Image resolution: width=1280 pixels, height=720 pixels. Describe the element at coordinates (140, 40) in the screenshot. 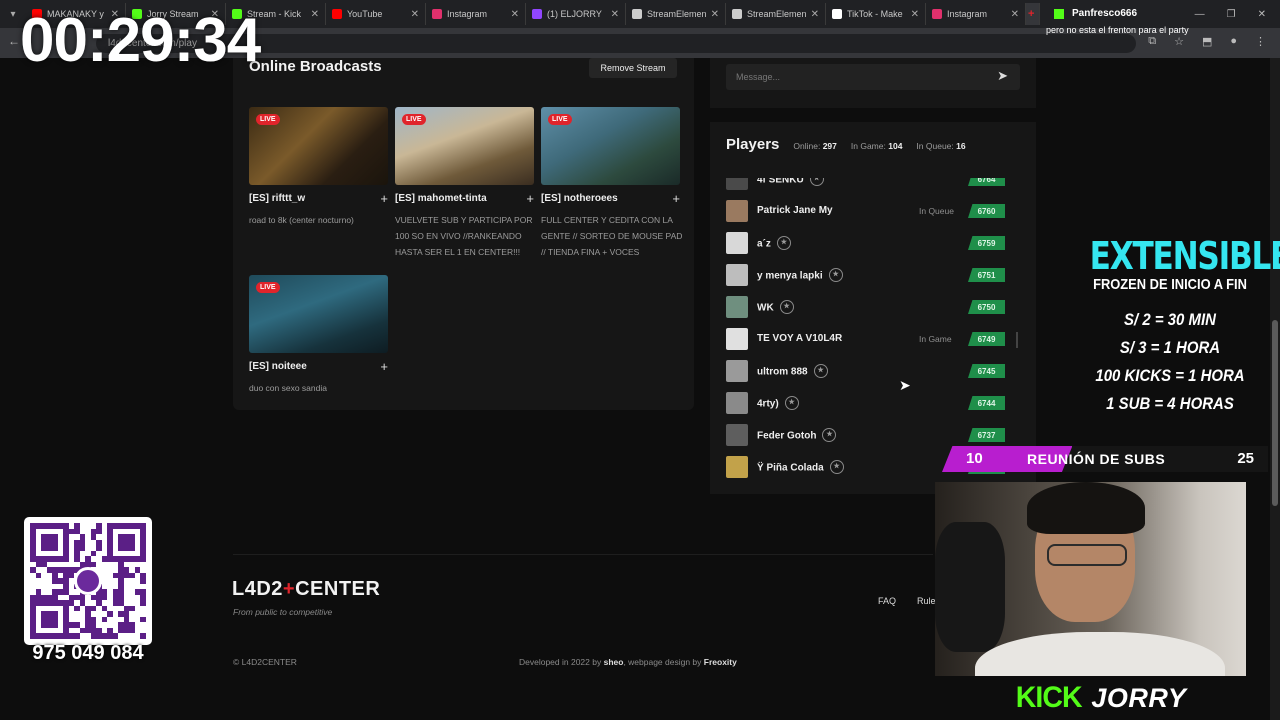

I see `stream-timer: 00:29:34` at that location.